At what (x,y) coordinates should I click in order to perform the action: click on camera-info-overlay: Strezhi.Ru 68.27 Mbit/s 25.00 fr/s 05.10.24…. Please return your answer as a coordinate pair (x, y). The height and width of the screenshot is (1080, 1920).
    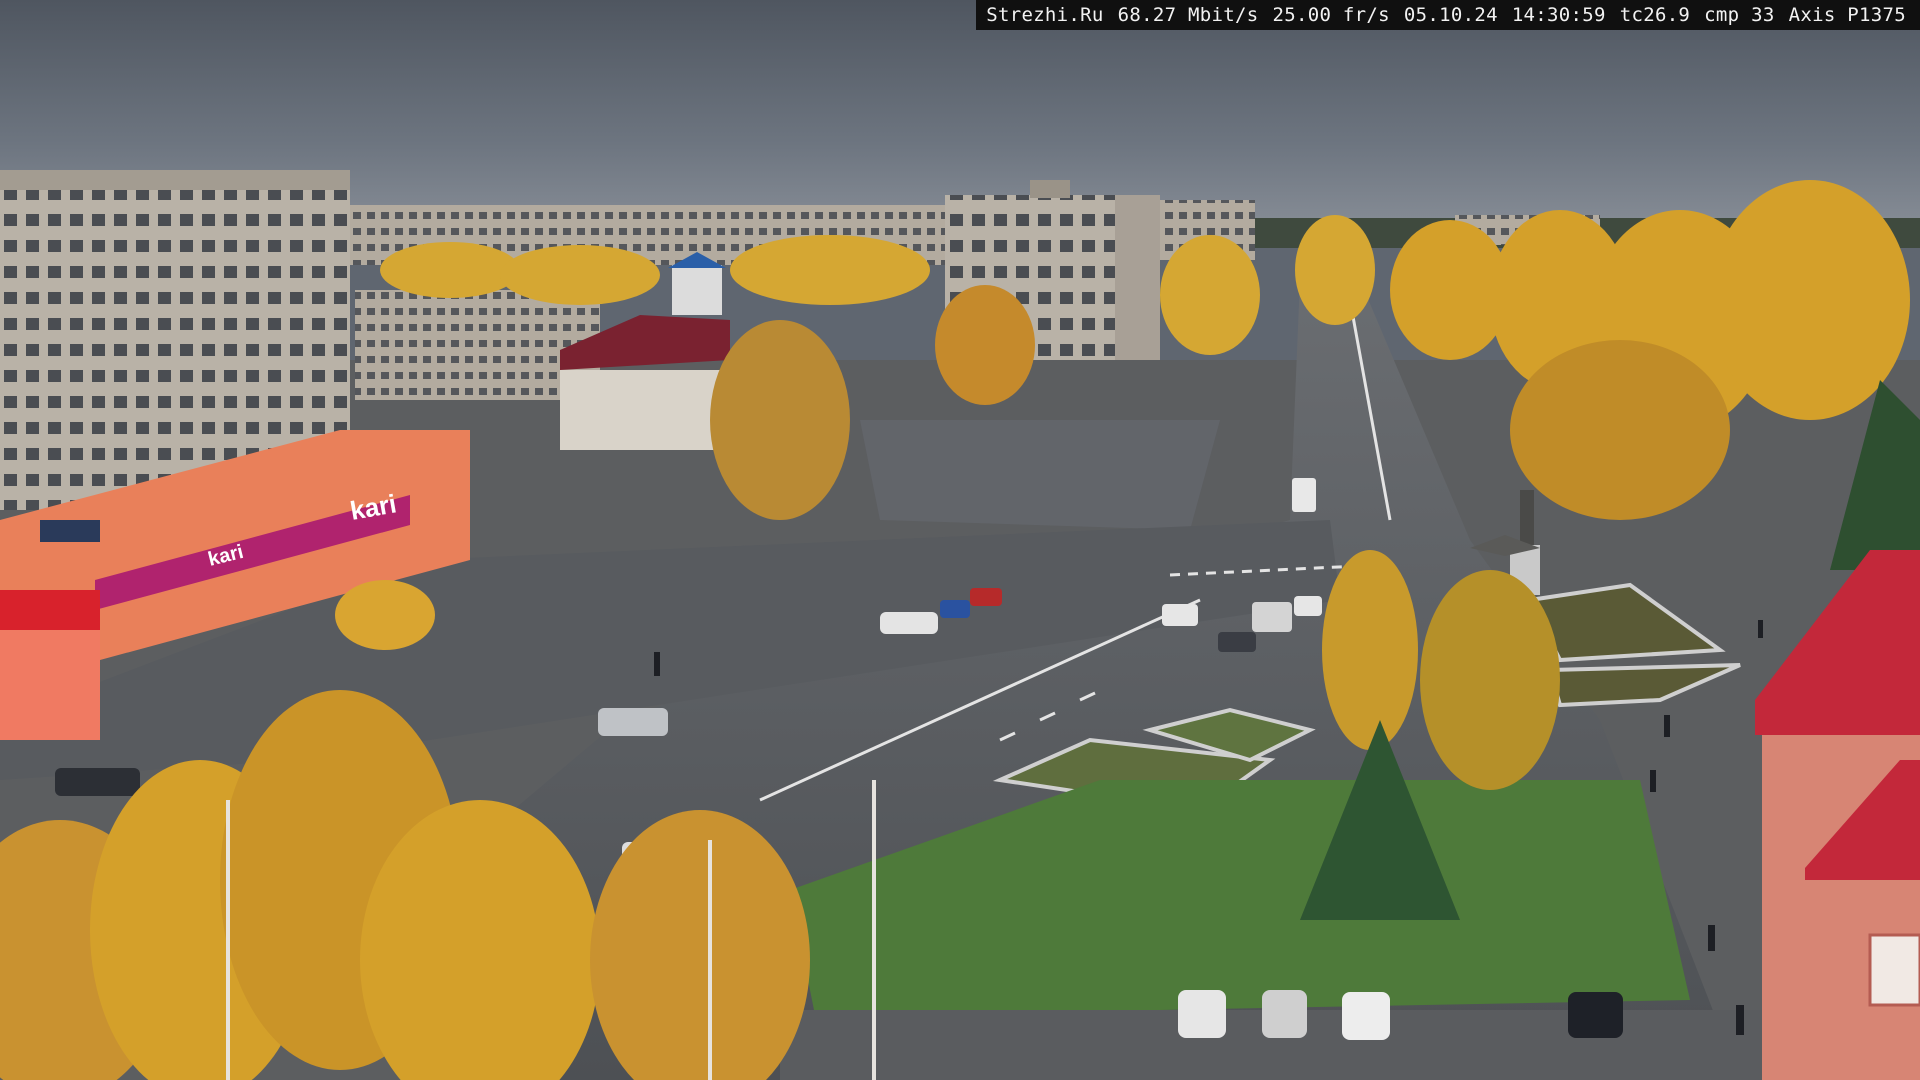
    Looking at the image, I should click on (1448, 15).